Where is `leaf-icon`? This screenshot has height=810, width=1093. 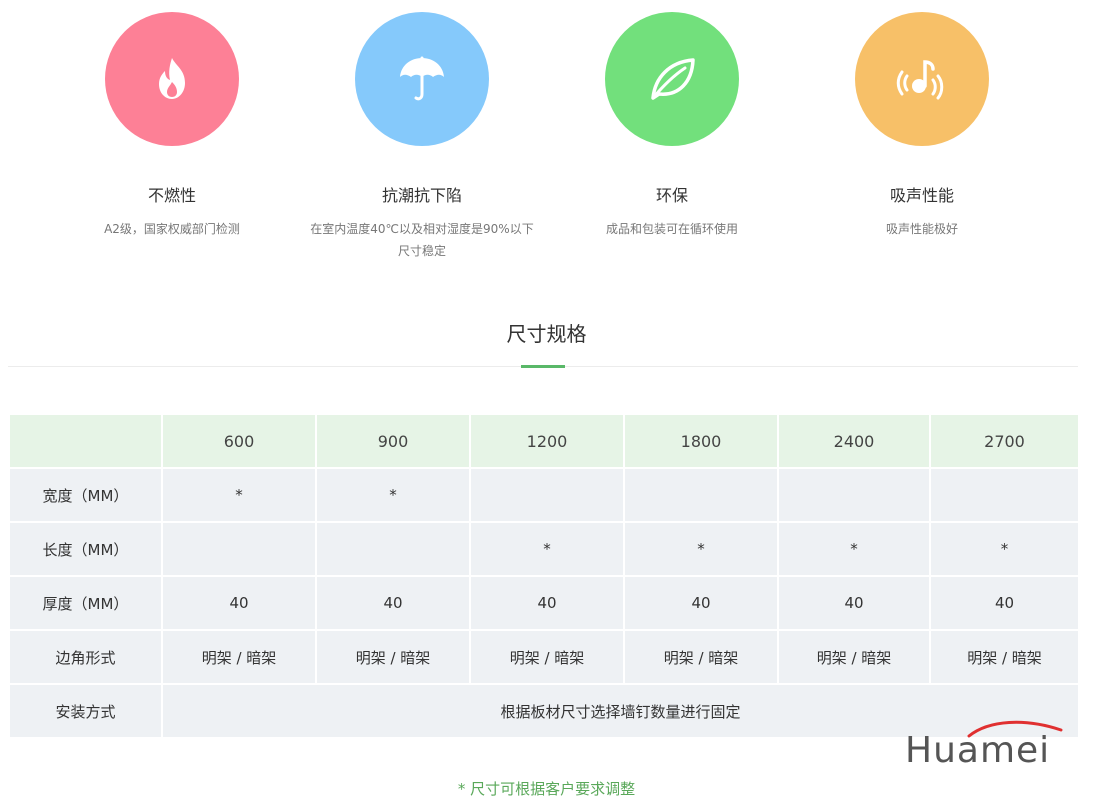 leaf-icon is located at coordinates (673, 79).